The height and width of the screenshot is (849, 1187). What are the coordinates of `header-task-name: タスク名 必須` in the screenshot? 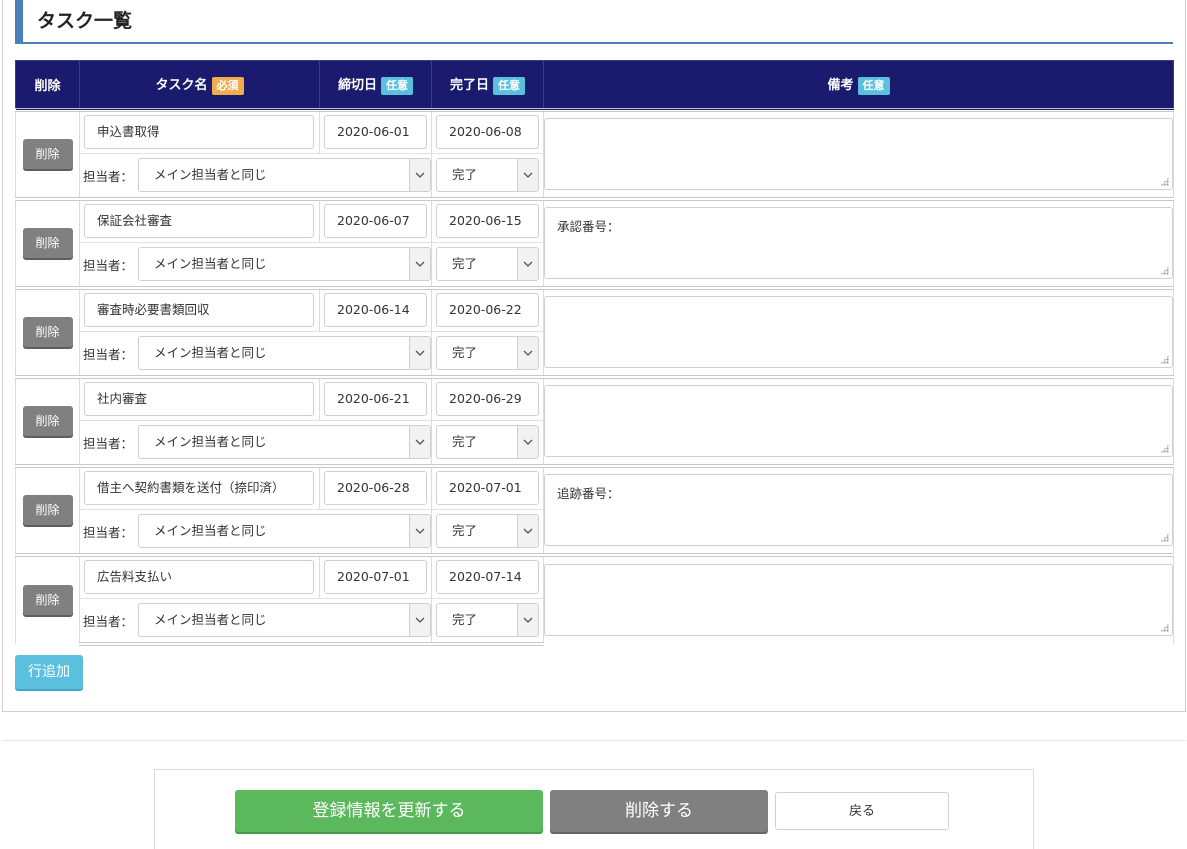 It's located at (199, 85).